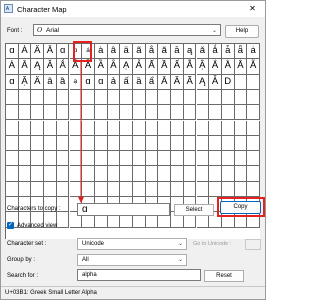 The height and width of the screenshot is (300, 320). I want to click on close-icon: ✕, so click(252, 9).